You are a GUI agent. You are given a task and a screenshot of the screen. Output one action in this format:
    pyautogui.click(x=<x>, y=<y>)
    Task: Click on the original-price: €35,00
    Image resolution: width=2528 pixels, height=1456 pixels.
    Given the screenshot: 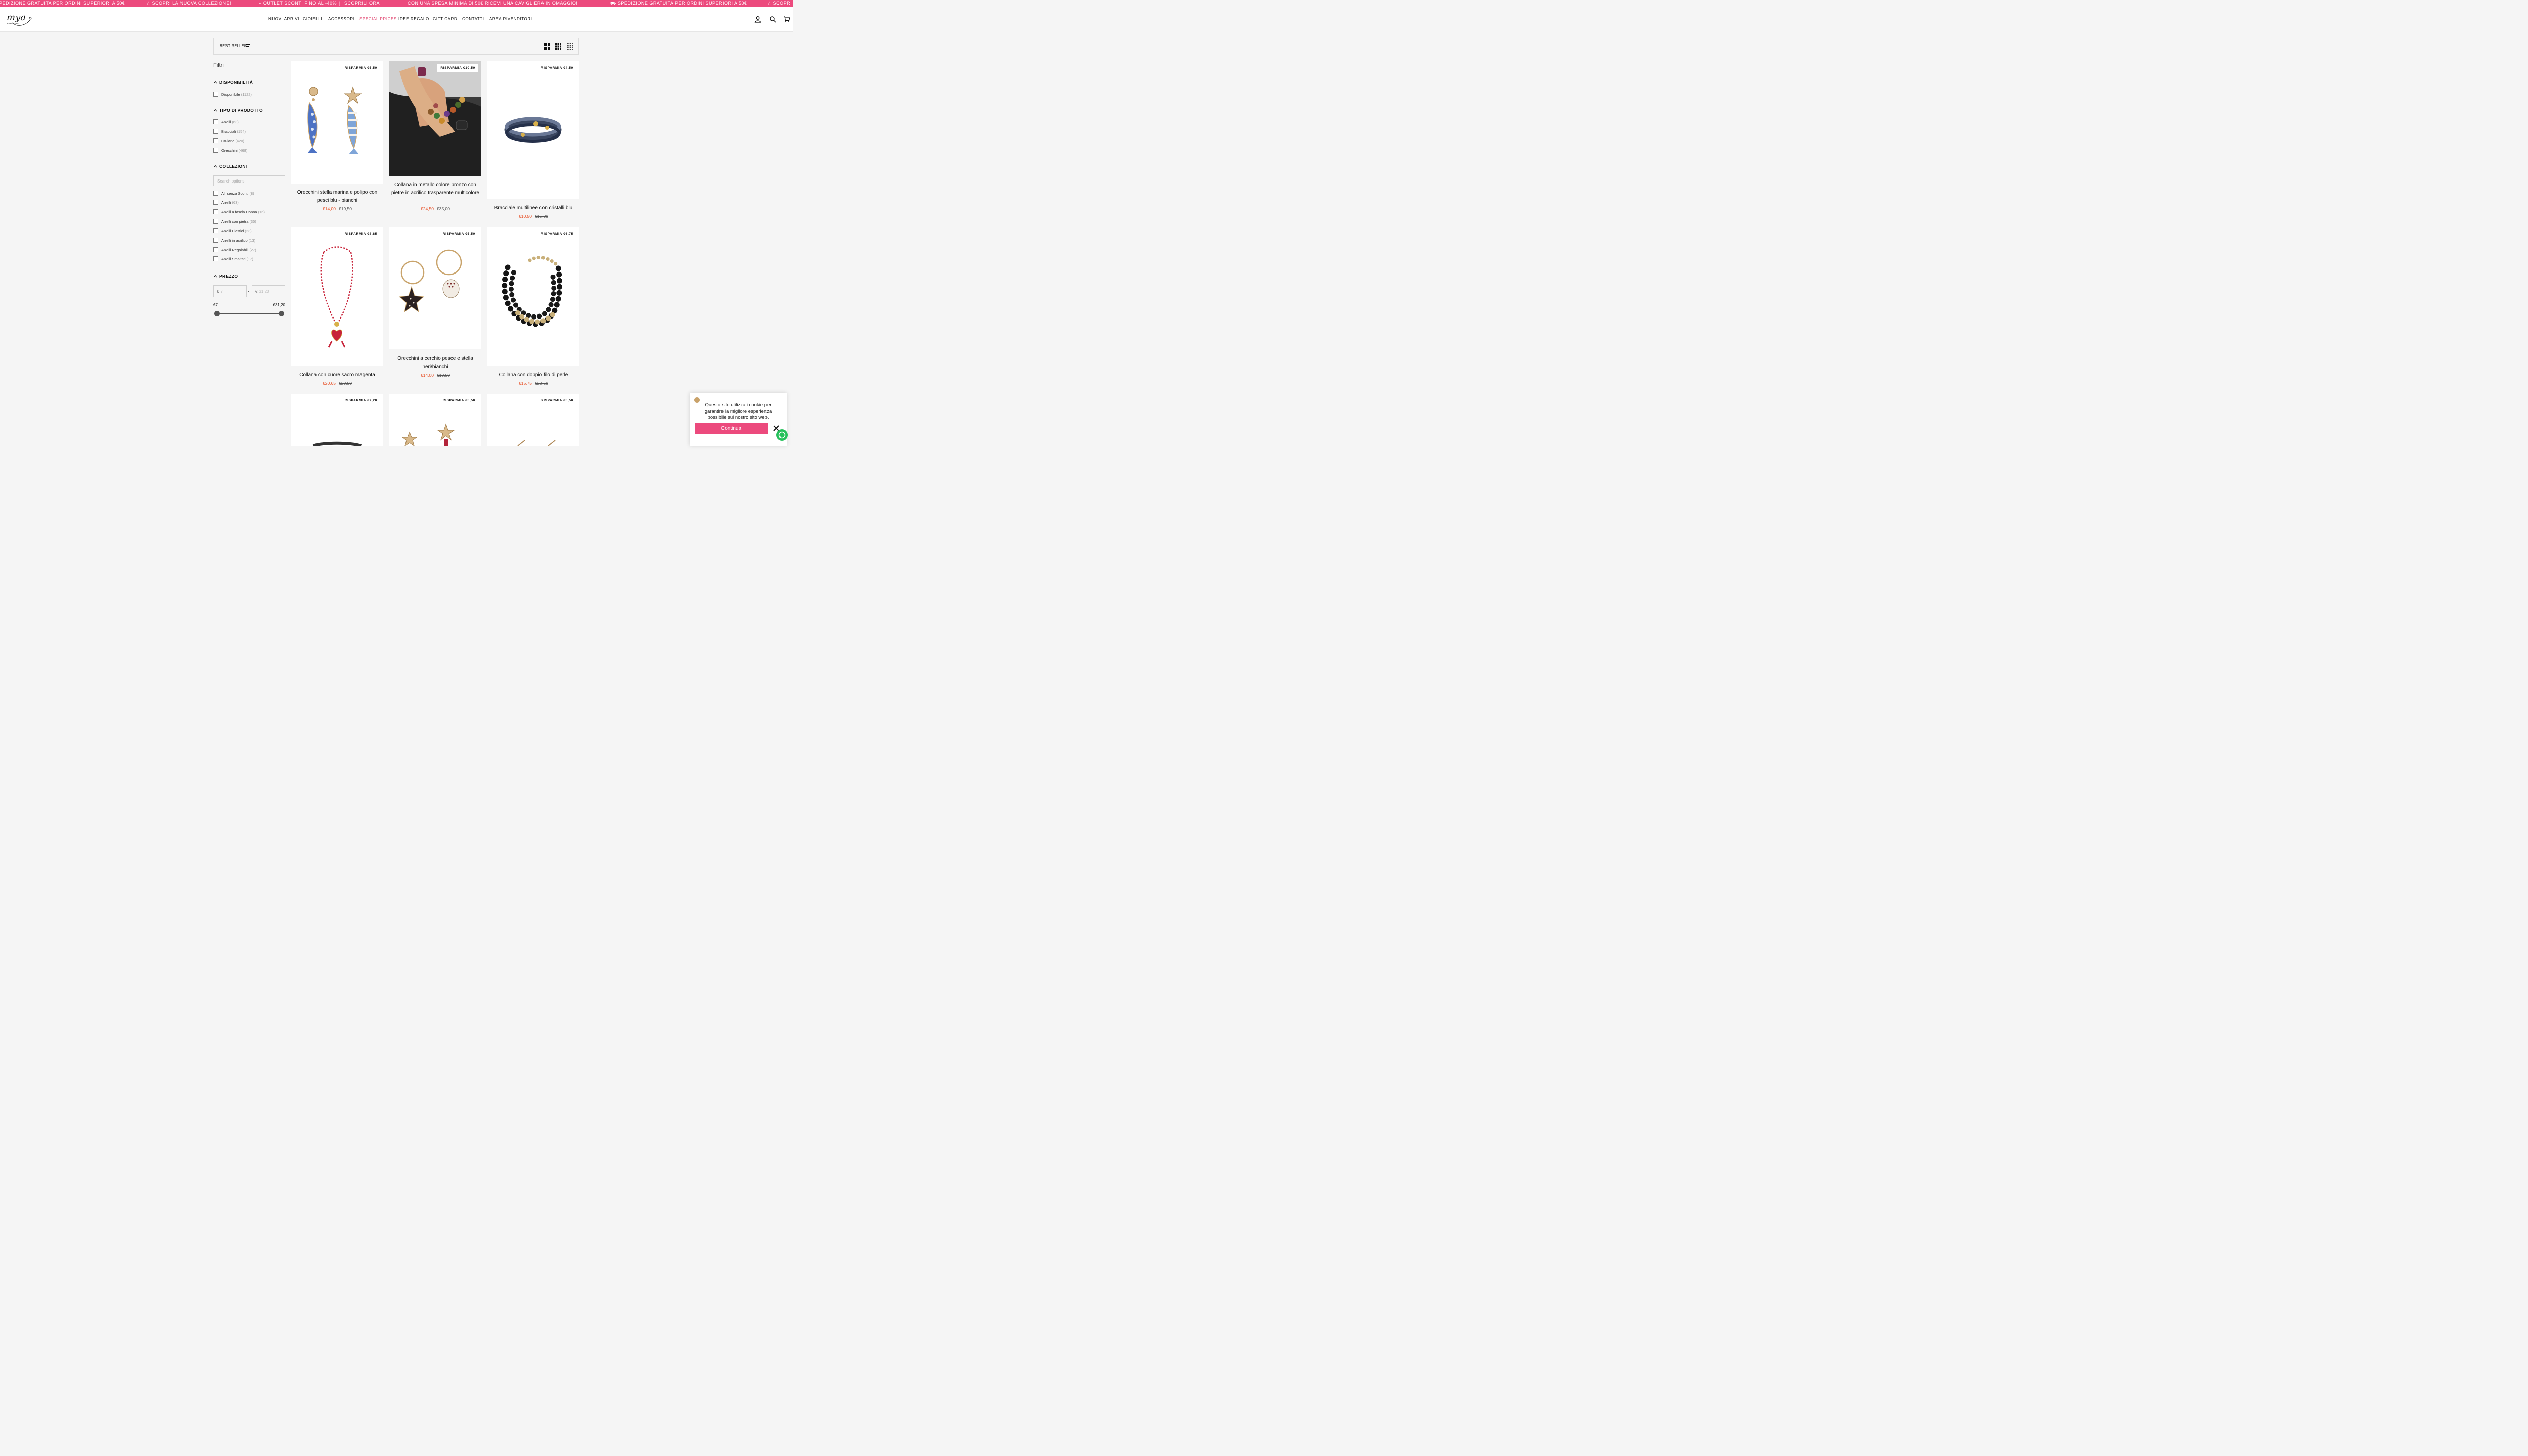 What is the action you would take?
    pyautogui.click(x=444, y=208)
    